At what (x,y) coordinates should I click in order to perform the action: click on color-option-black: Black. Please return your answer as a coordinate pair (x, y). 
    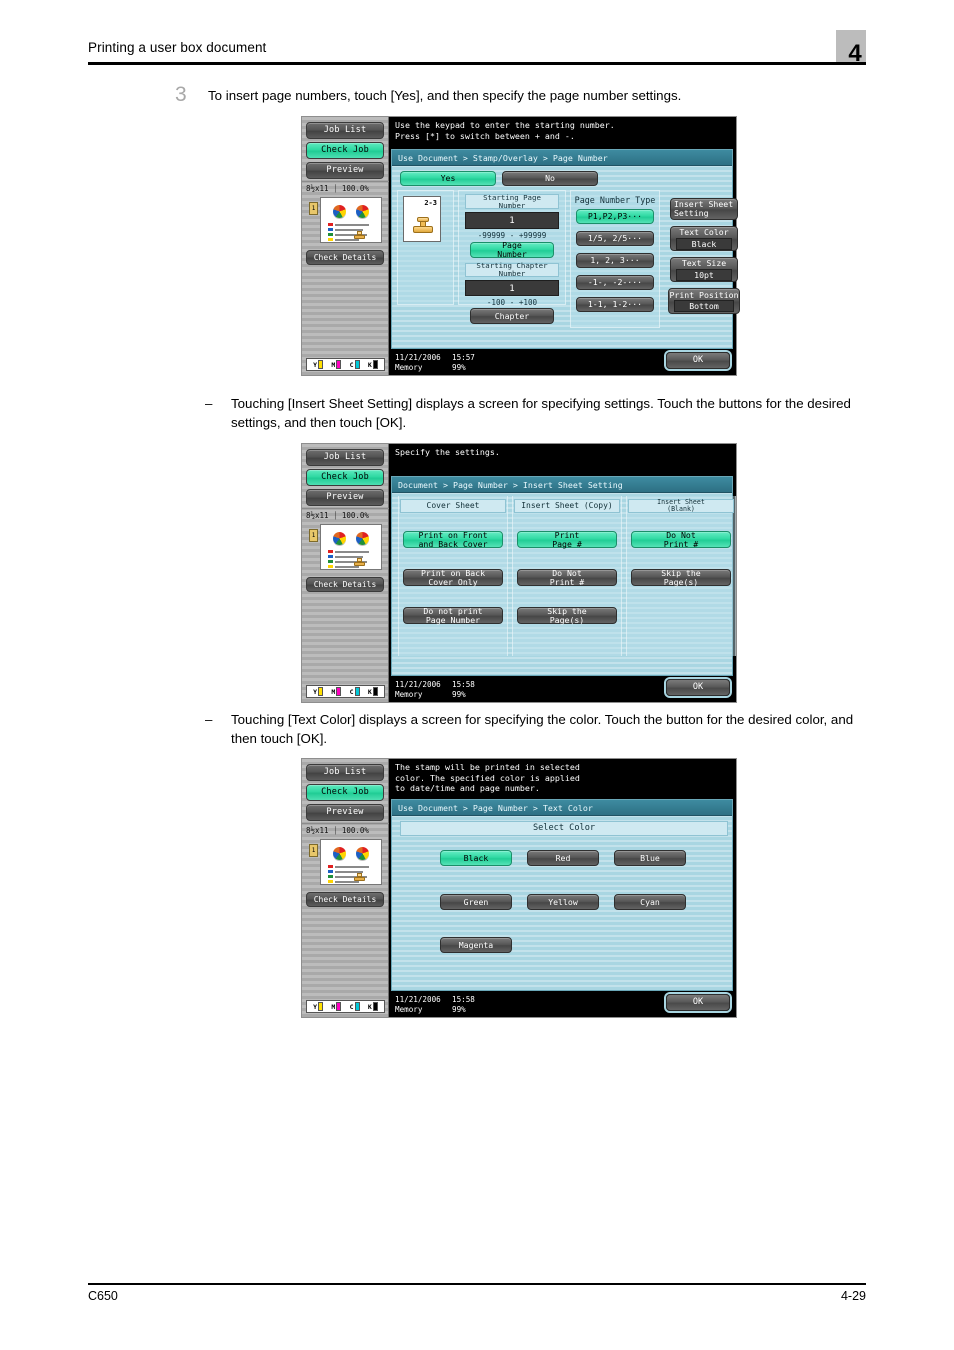
    Looking at the image, I should click on (476, 858).